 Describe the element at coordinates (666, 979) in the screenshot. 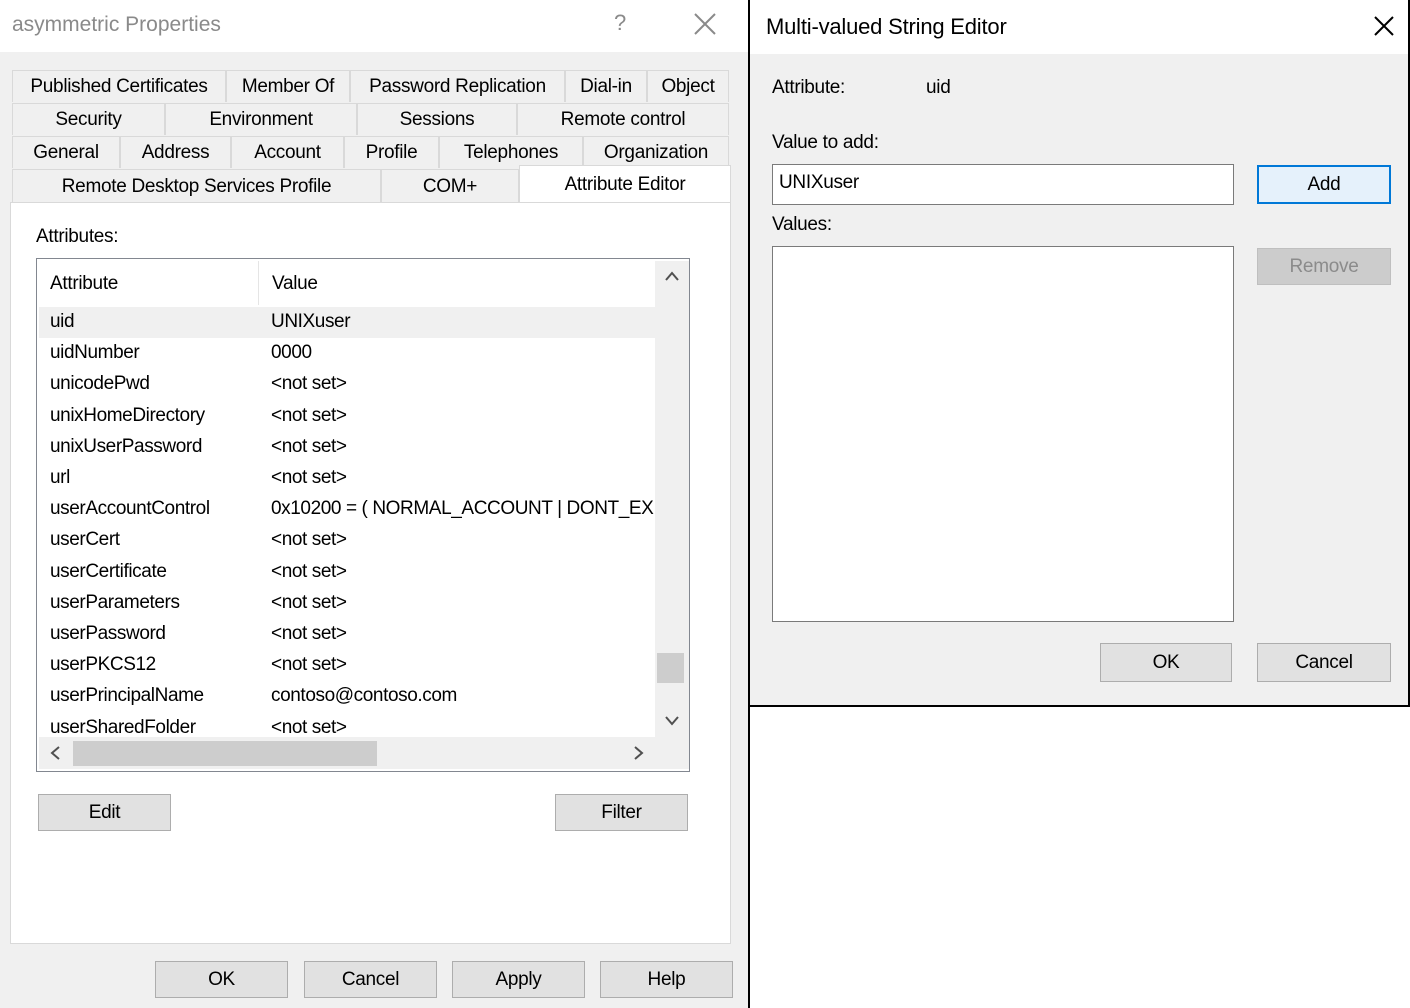

I see `help-button: Help` at that location.